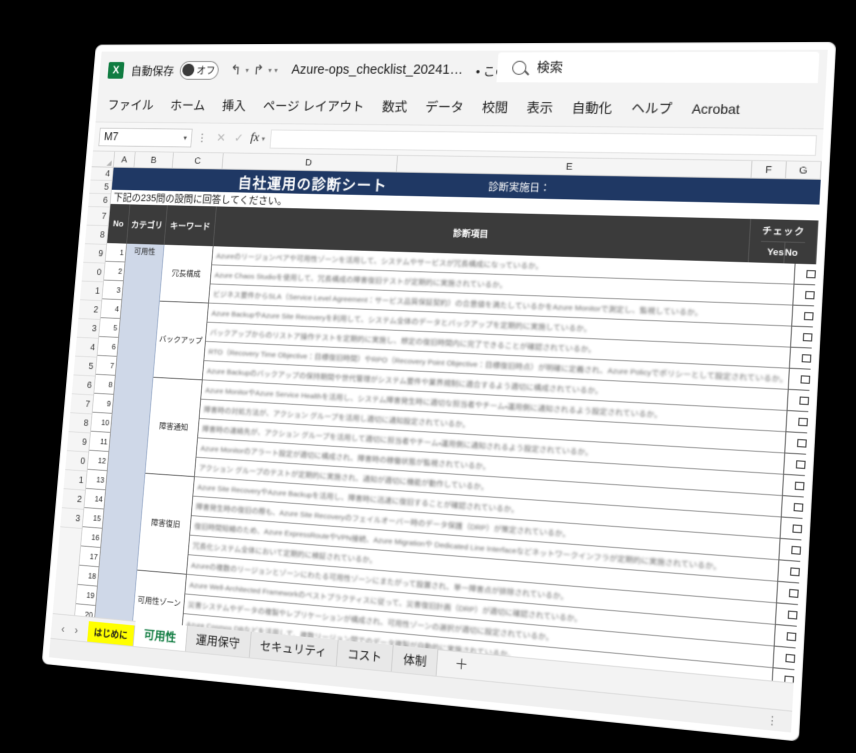  I want to click on cancel-icon: ✕, so click(221, 138).